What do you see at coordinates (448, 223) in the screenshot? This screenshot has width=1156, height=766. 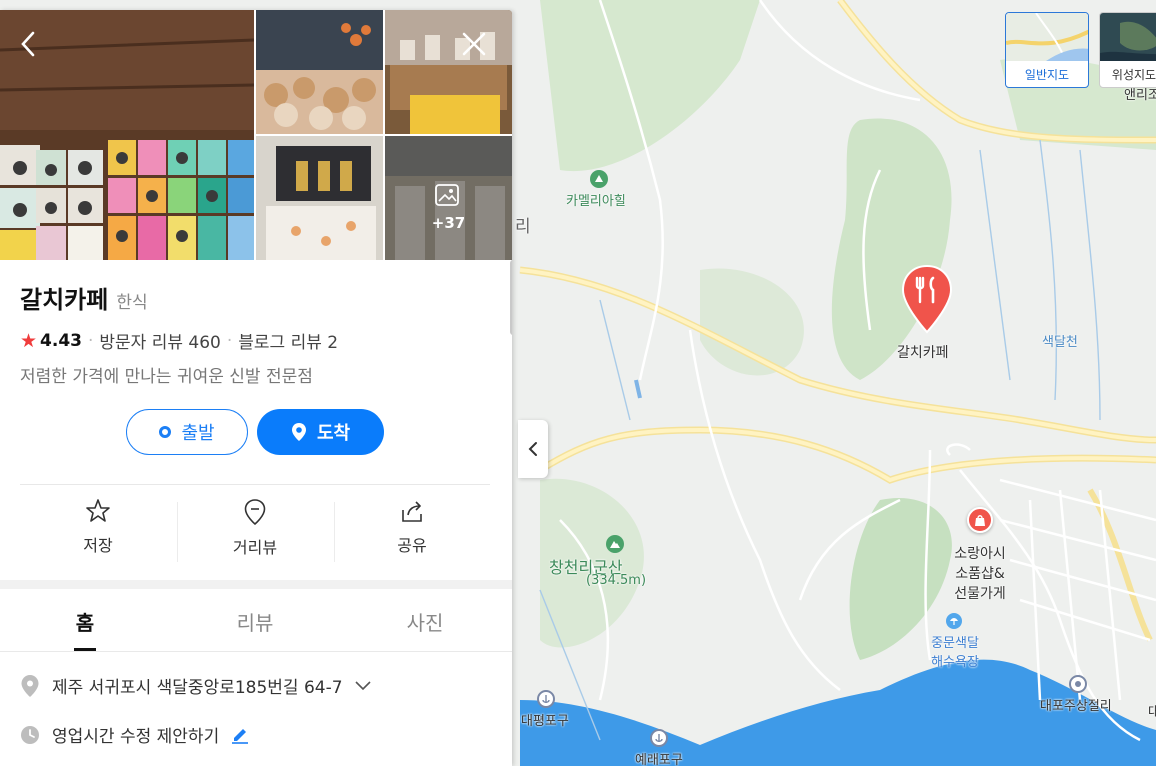 I see `more-photos-count: +37` at bounding box center [448, 223].